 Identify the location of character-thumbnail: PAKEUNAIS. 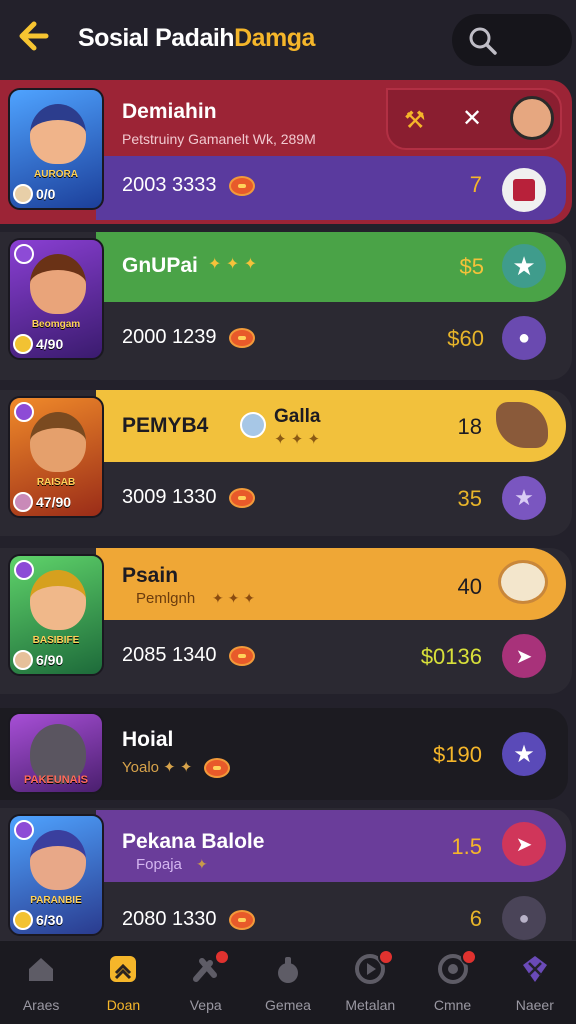
(56, 753).